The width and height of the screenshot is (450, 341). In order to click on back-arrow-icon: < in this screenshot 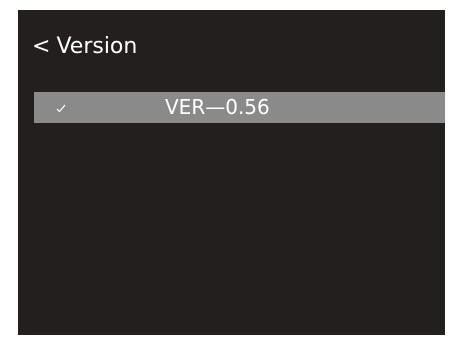, I will do `click(41, 46)`.